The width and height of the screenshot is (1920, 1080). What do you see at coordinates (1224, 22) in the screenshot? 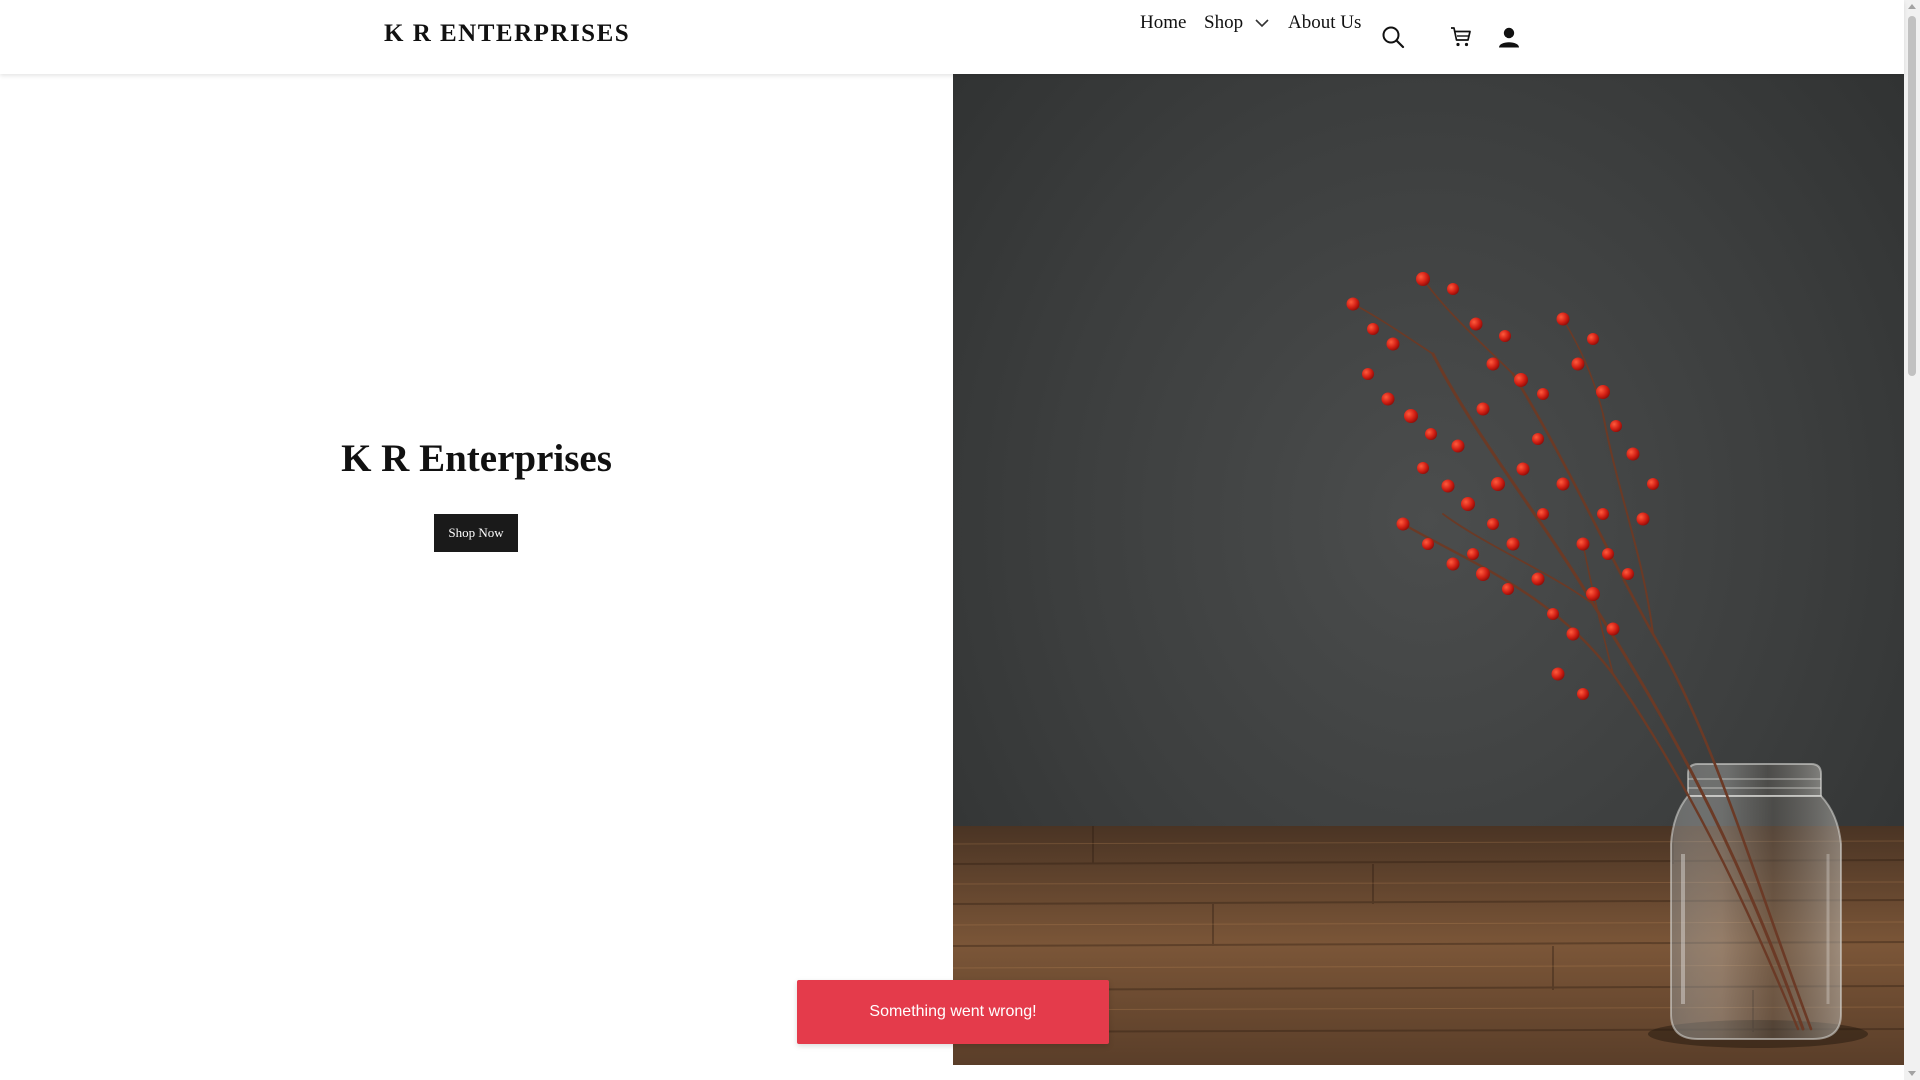
I see `nav-shop-label: Shop` at bounding box center [1224, 22].